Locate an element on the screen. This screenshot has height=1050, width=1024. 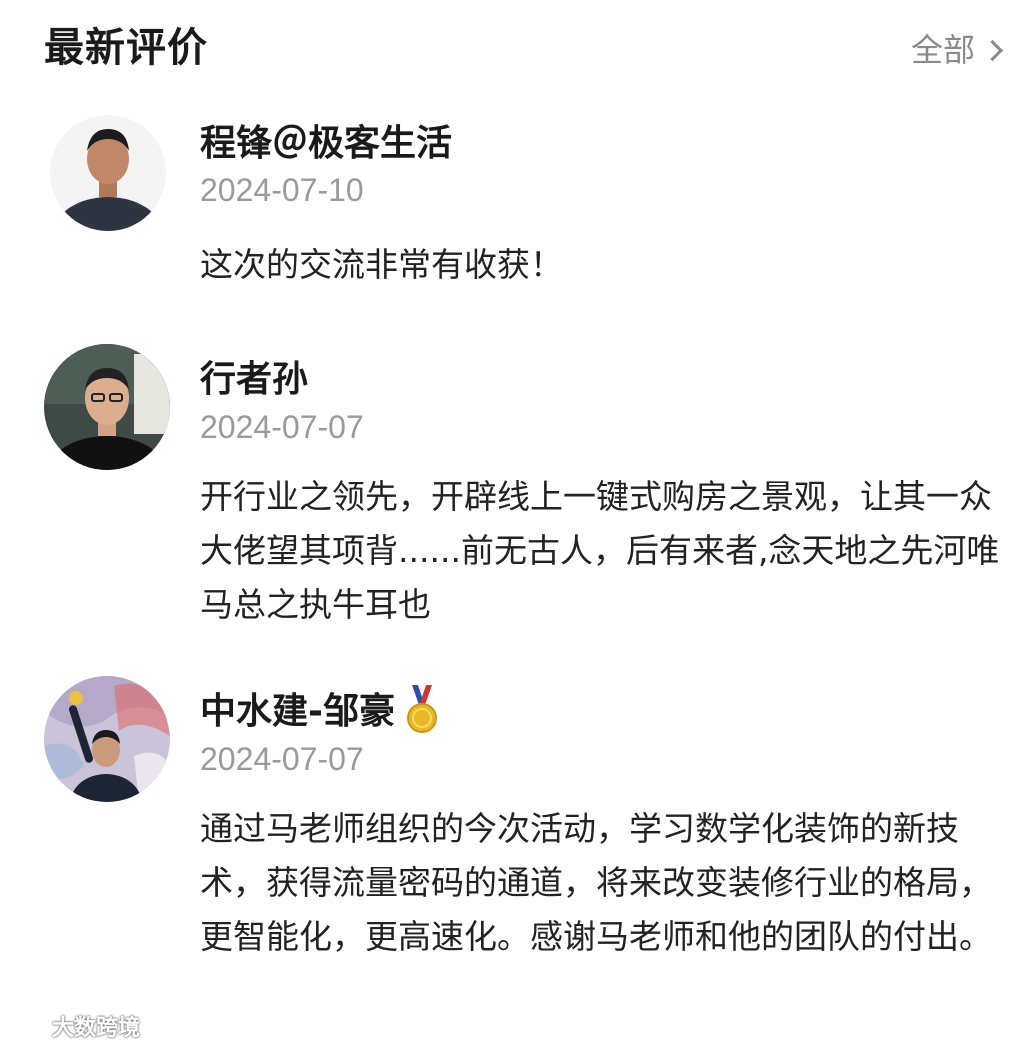
author-name: 行者孙 is located at coordinates (254, 380).